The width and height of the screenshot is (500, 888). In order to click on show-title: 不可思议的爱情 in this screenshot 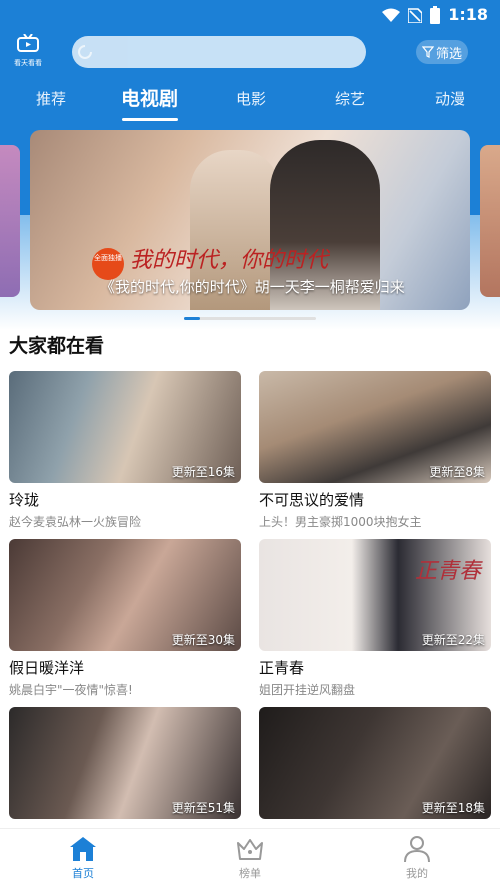, I will do `click(312, 500)`.